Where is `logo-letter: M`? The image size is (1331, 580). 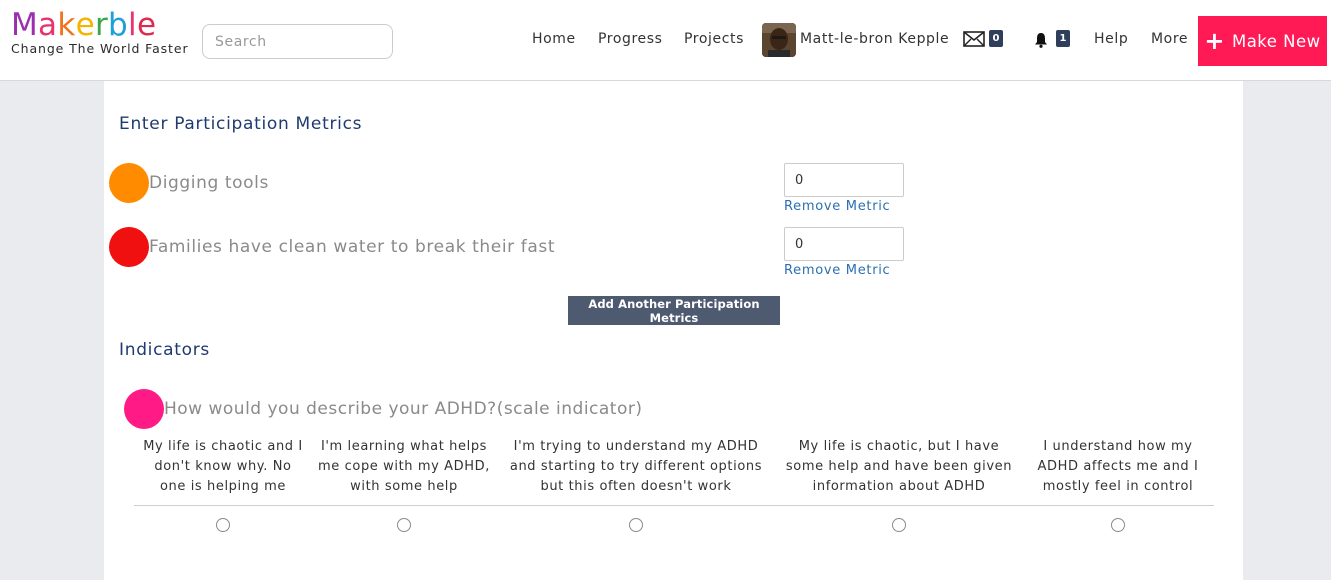 logo-letter: M is located at coordinates (25, 25).